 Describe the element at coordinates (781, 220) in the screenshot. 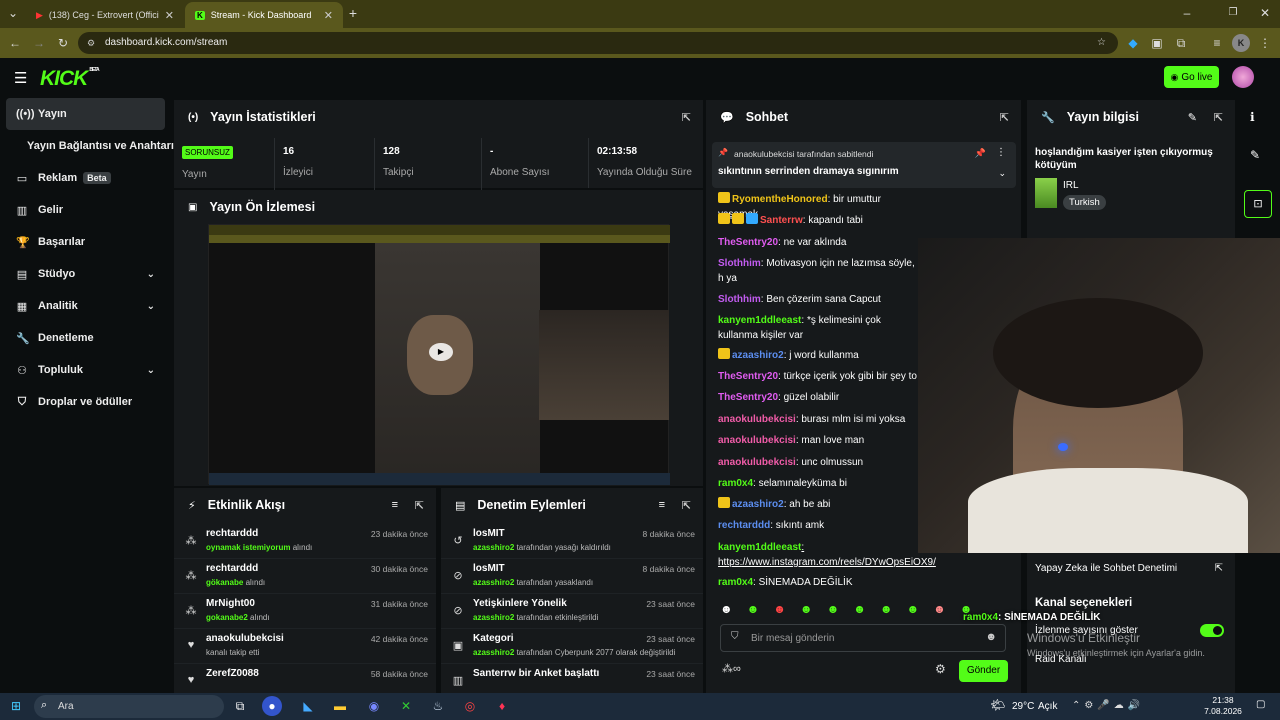

I see `chat-username: Santerrw` at that location.